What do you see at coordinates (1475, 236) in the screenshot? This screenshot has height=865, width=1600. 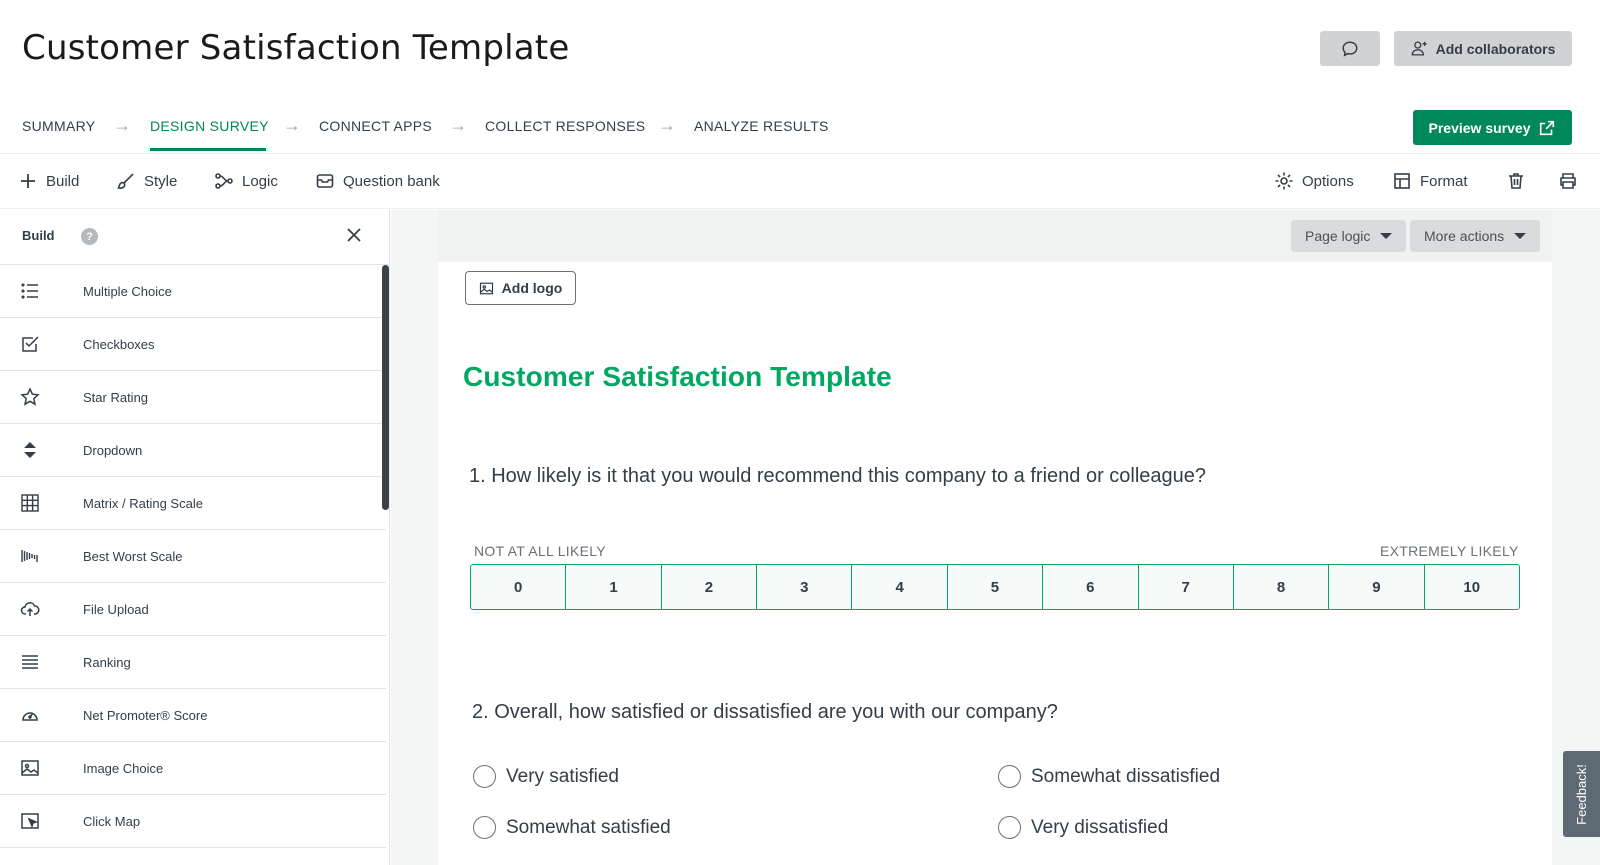 I see `more-actions-button: More actions` at bounding box center [1475, 236].